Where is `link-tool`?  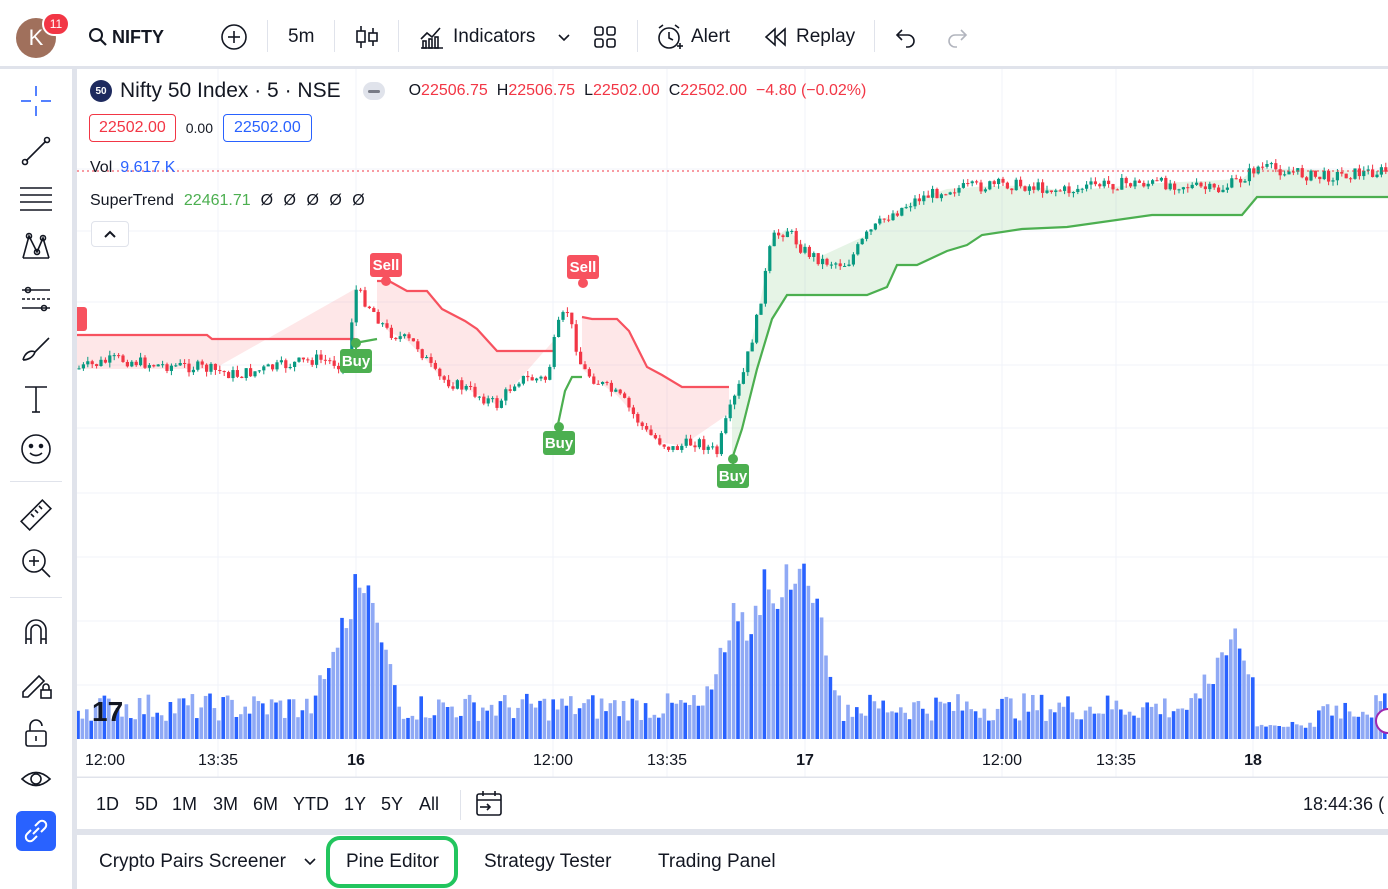
link-tool is located at coordinates (36, 831).